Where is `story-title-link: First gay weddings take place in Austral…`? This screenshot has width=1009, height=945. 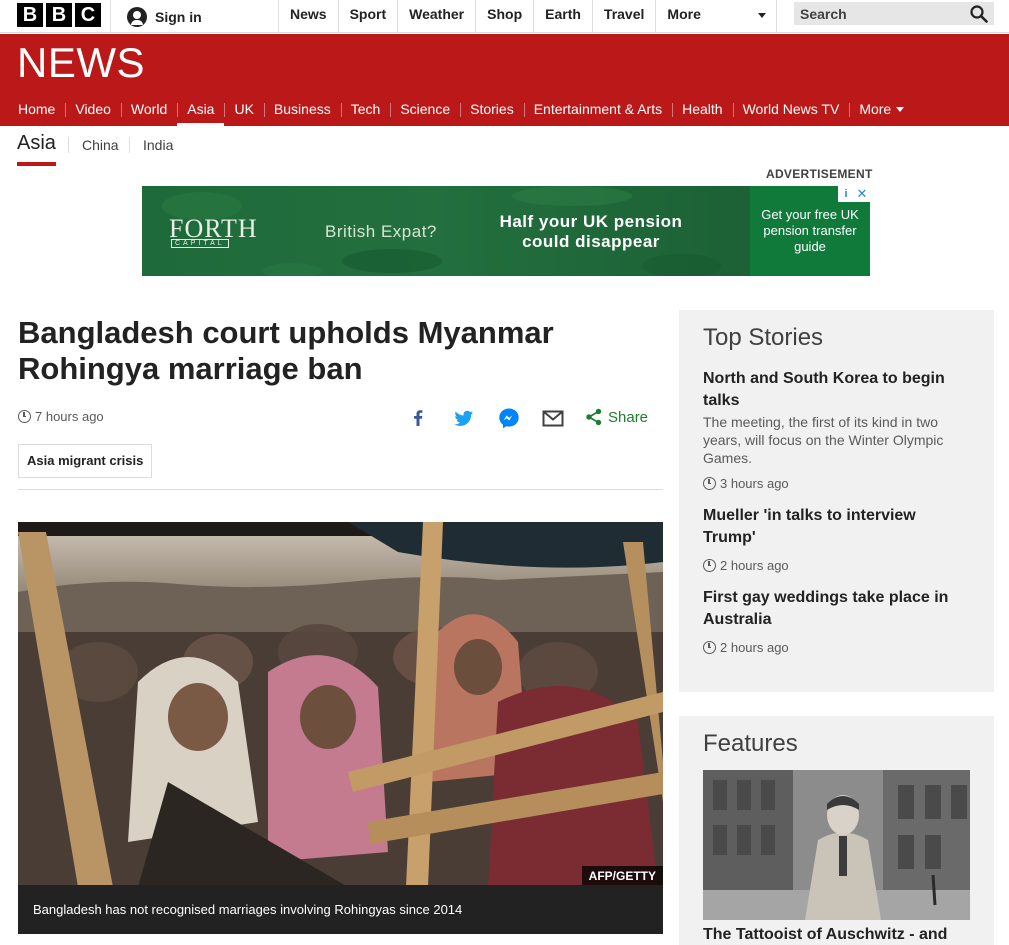 story-title-link: First gay weddings take place in Austral… is located at coordinates (836, 609).